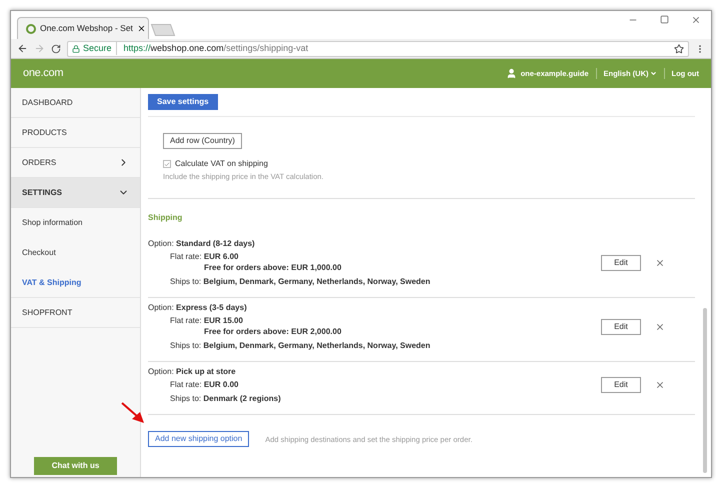  What do you see at coordinates (76, 48) in the screenshot?
I see `lock-icon` at bounding box center [76, 48].